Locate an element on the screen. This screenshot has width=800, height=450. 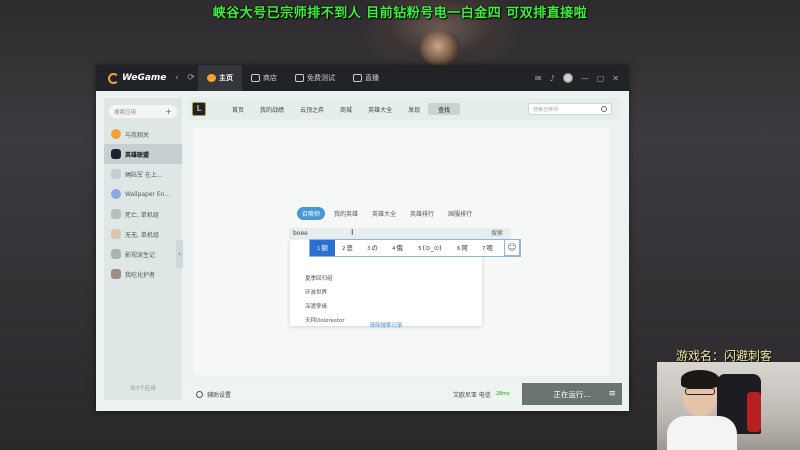
ime-candidate-text: 俄 is located at coordinates (399, 248).